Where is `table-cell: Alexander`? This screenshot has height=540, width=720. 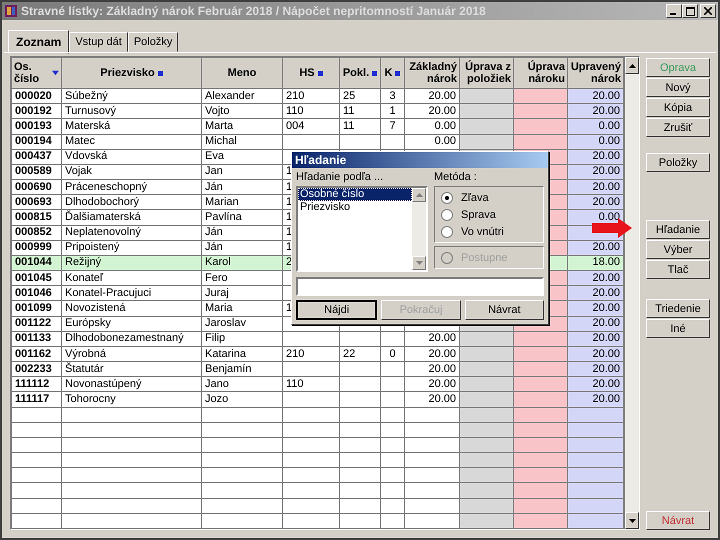
table-cell: Alexander is located at coordinates (242, 96).